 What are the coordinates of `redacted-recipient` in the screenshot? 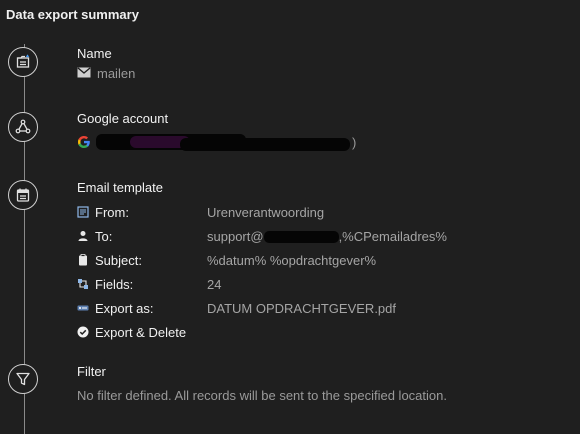 It's located at (301, 237).